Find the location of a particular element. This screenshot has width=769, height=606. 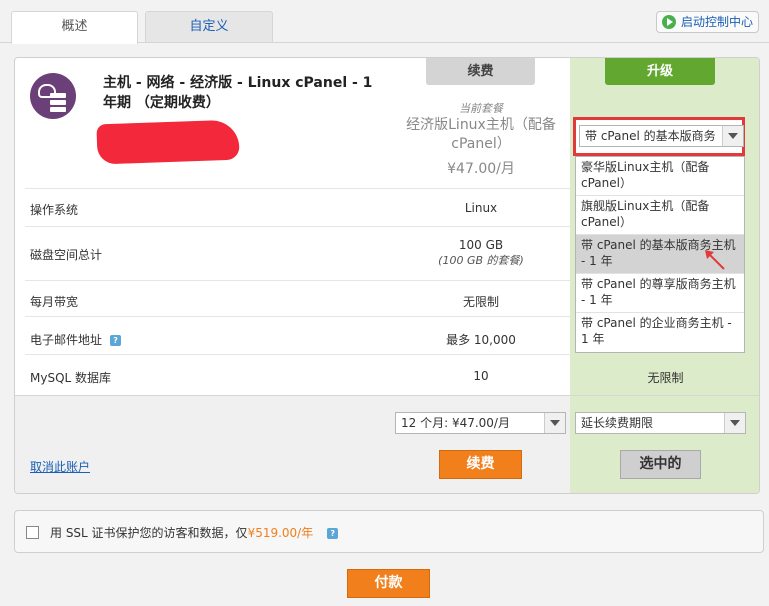

play-icon is located at coordinates (669, 22).